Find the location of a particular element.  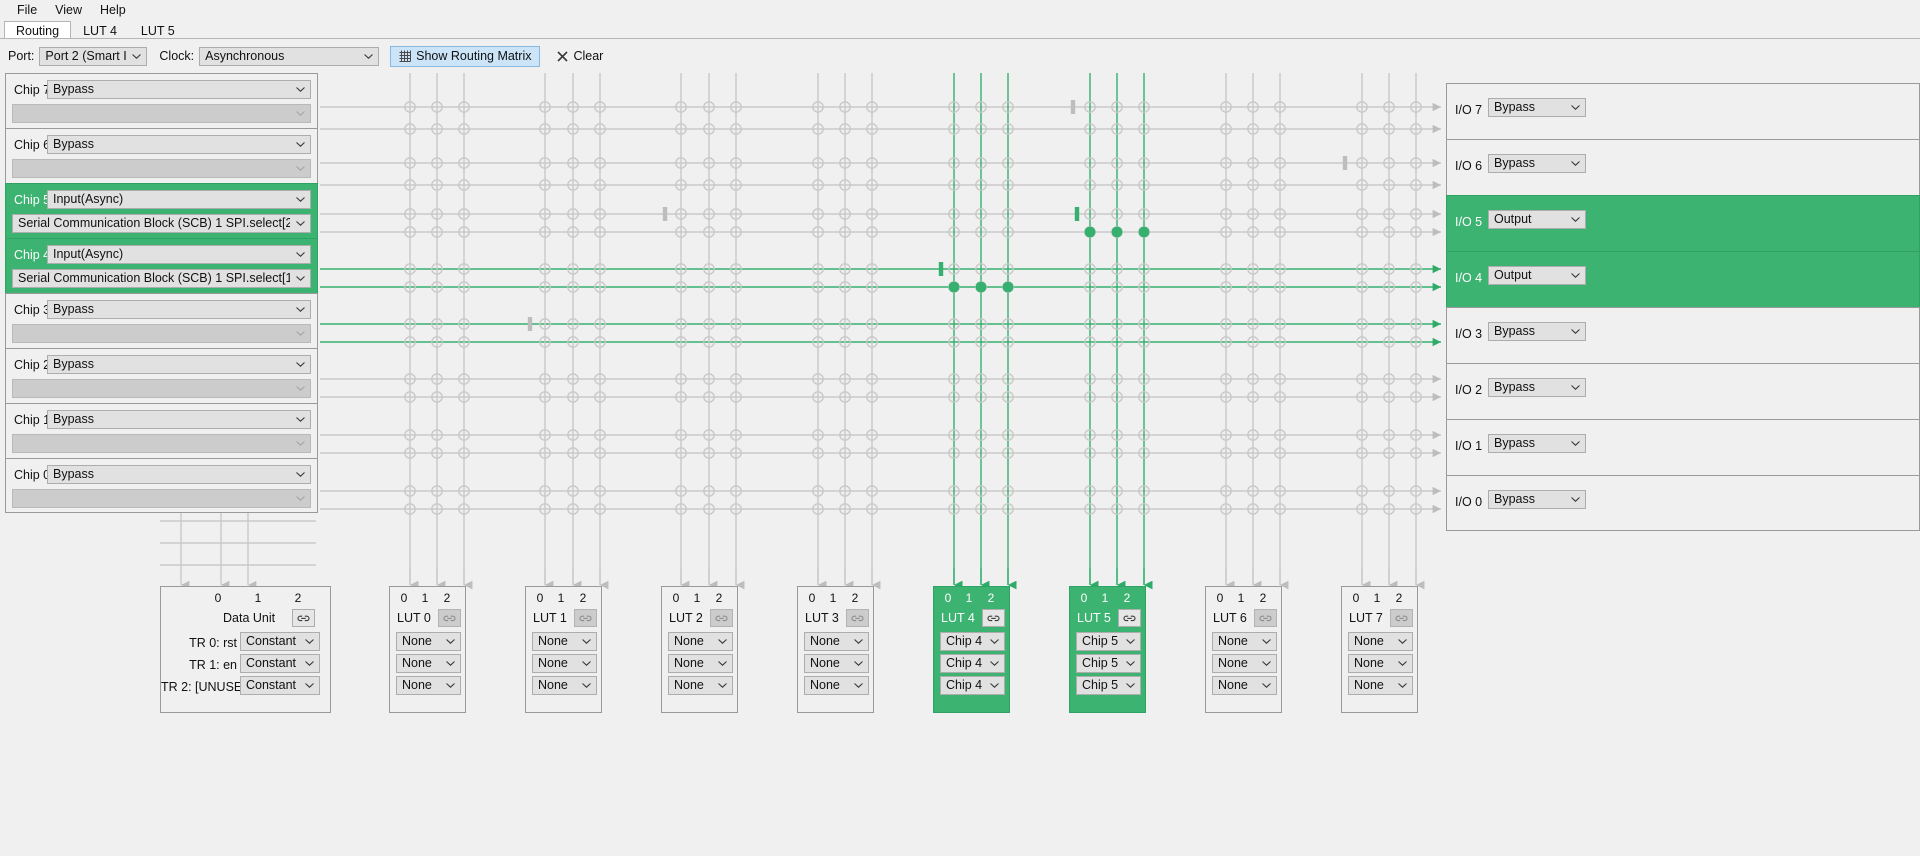

chip-label: Chip 7 is located at coordinates (32, 90).